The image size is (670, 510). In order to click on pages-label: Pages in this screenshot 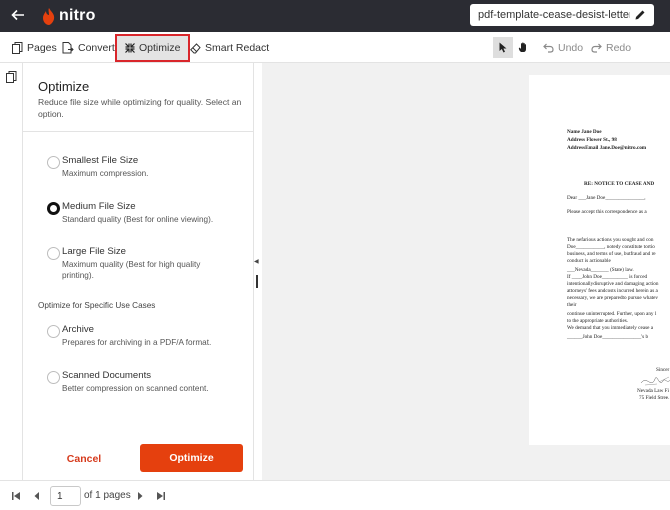, I will do `click(42, 48)`.